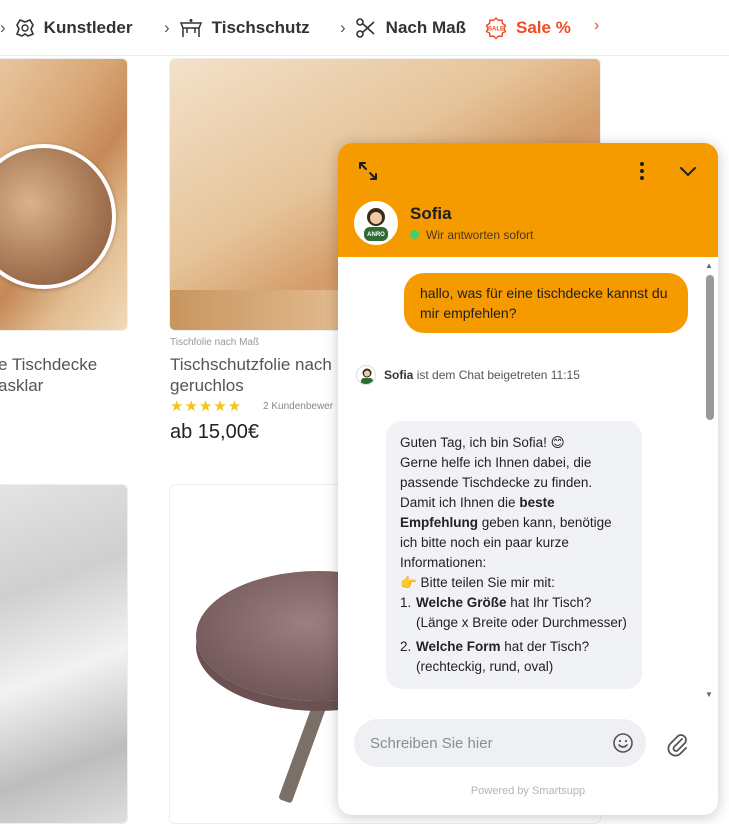  I want to click on scrollbar-thumb, so click(710, 347).